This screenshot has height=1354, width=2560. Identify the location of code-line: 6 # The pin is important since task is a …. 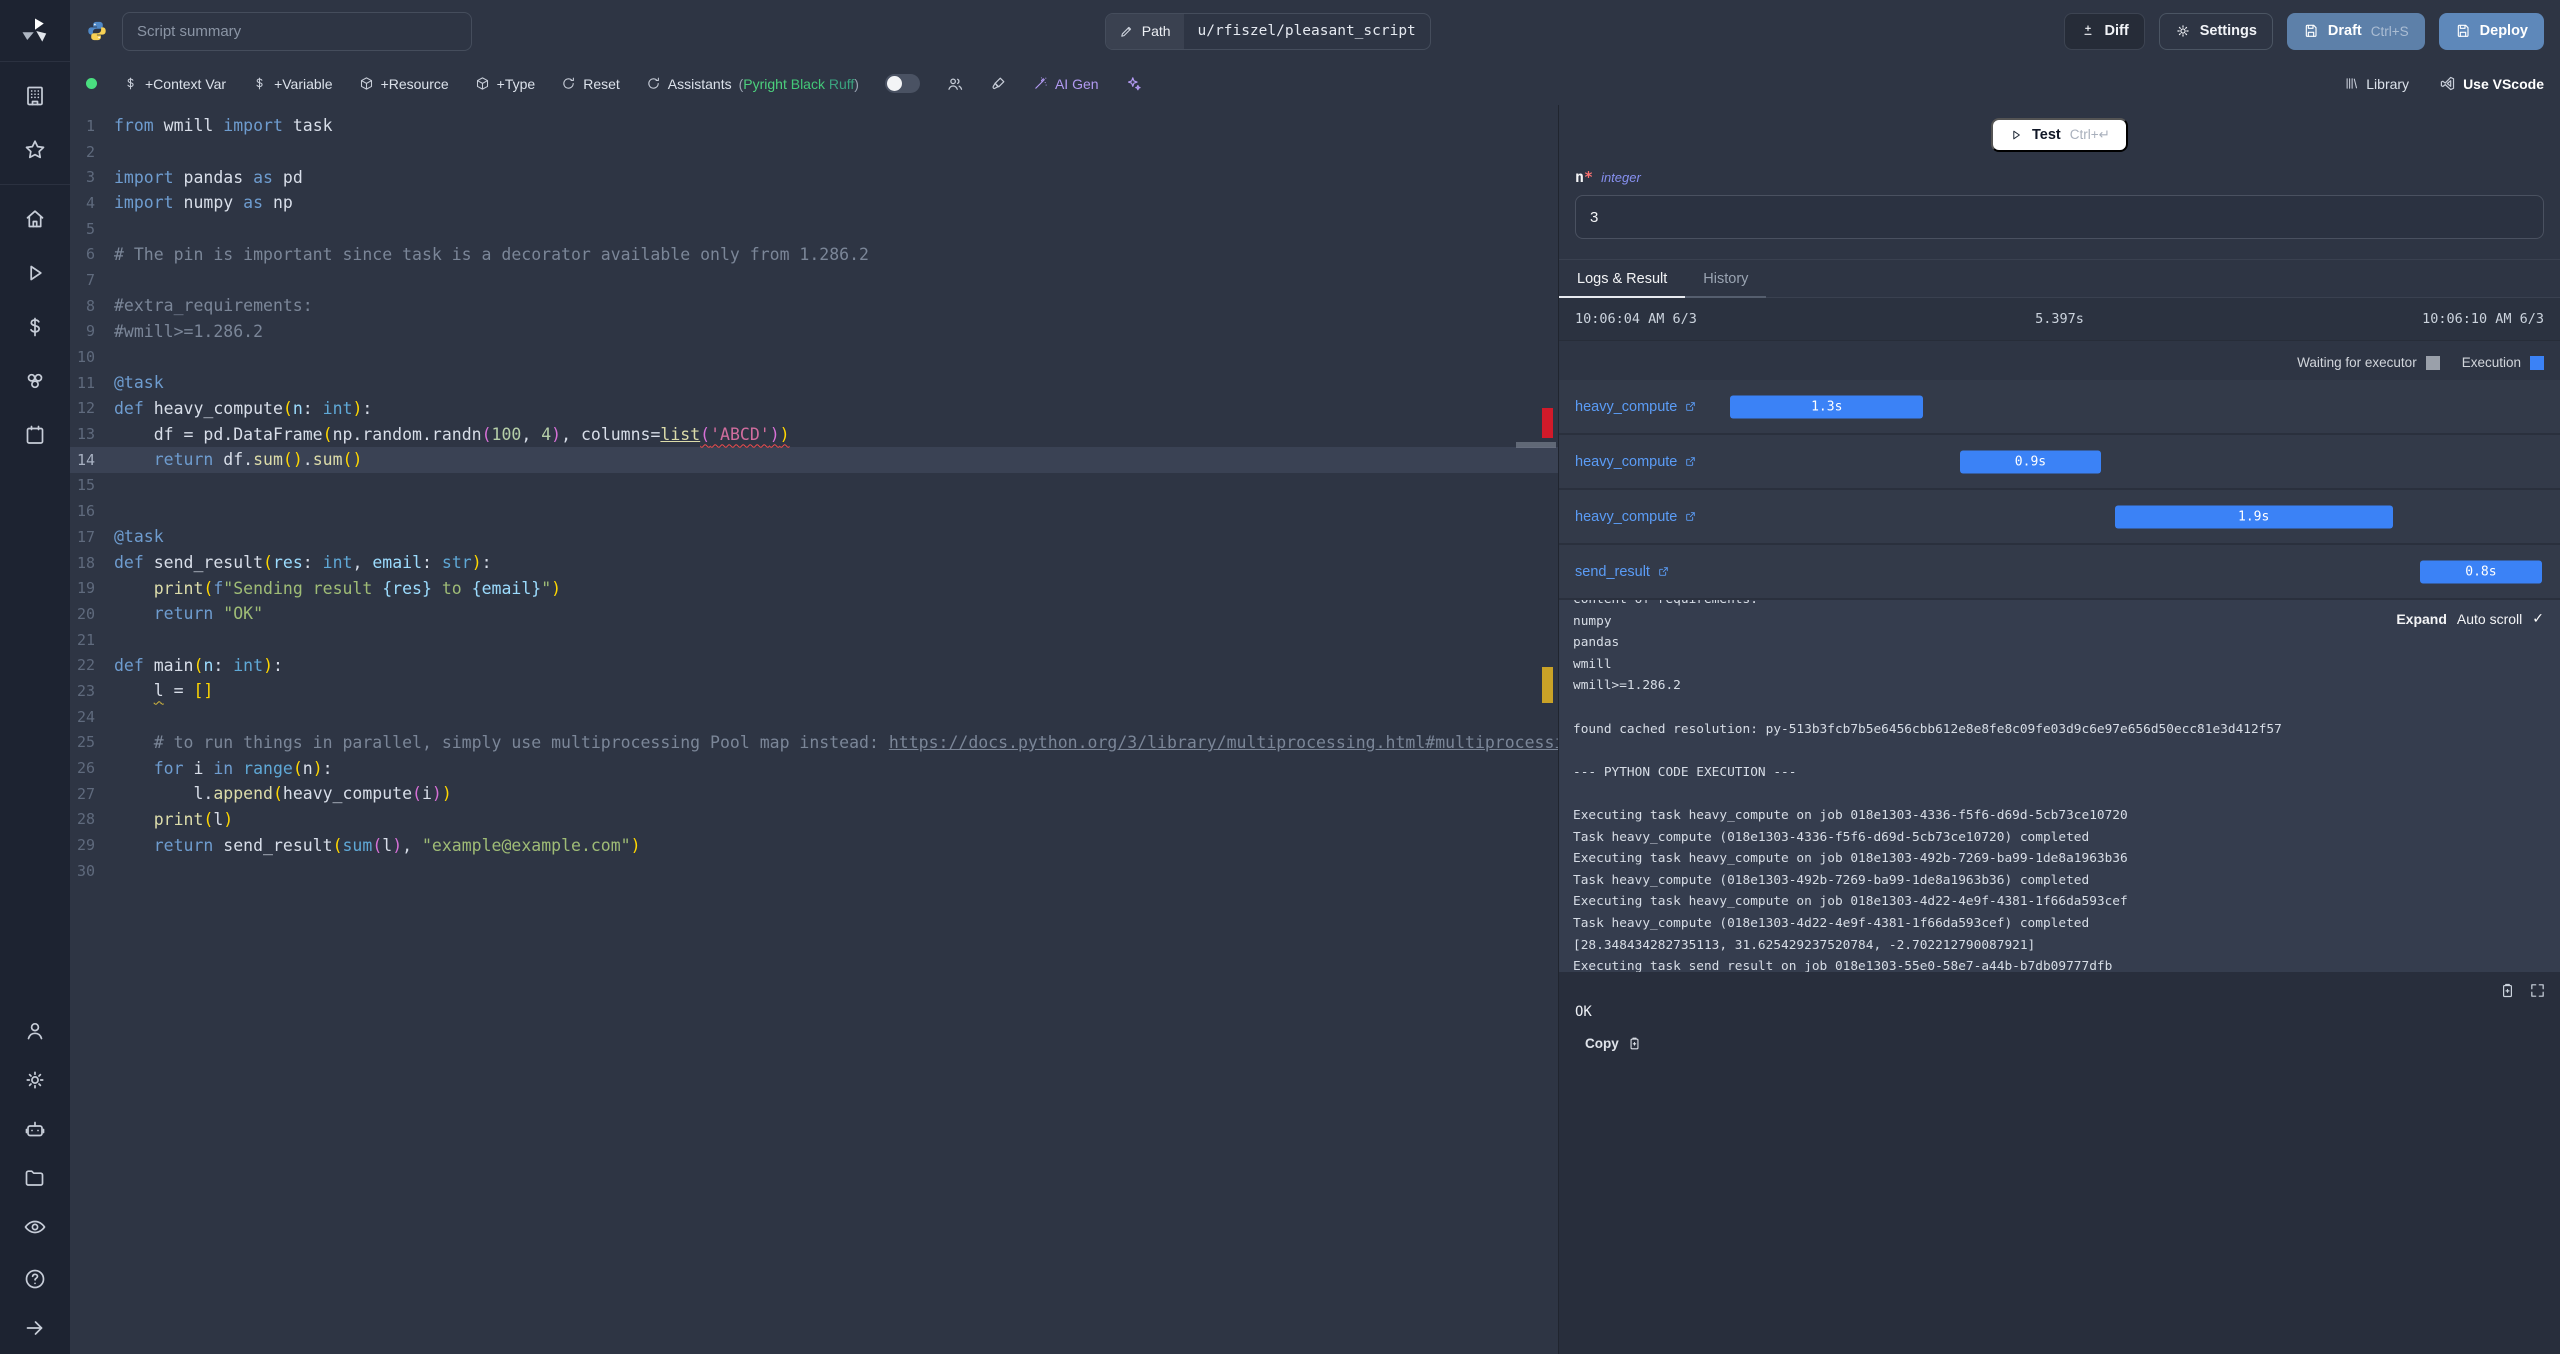
(814, 254).